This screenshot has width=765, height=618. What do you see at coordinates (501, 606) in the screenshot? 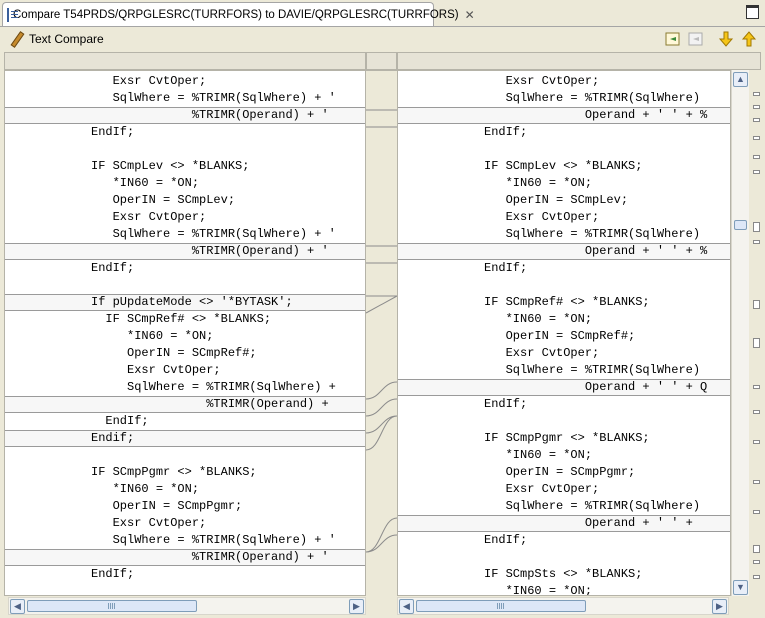
I see `right-horizontal-thumb` at bounding box center [501, 606].